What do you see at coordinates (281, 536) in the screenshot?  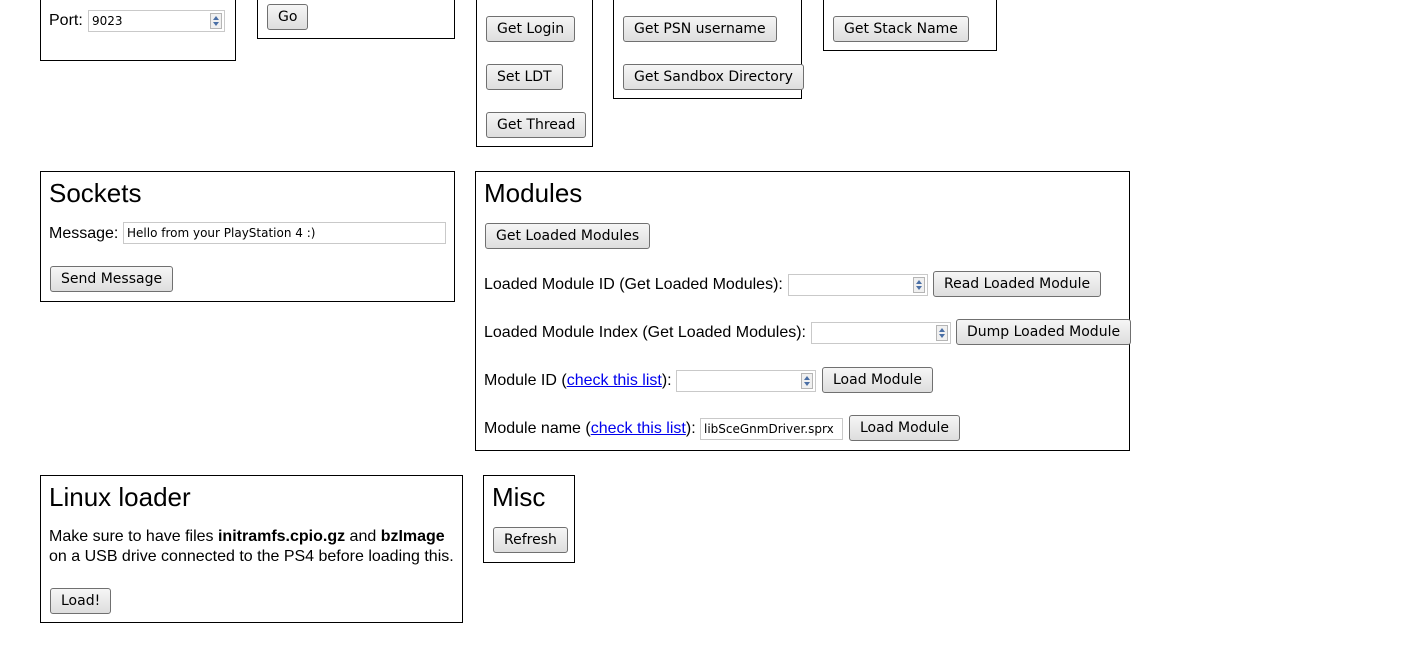 I see `initramfs-filename: initramfs.cpio.gz` at bounding box center [281, 536].